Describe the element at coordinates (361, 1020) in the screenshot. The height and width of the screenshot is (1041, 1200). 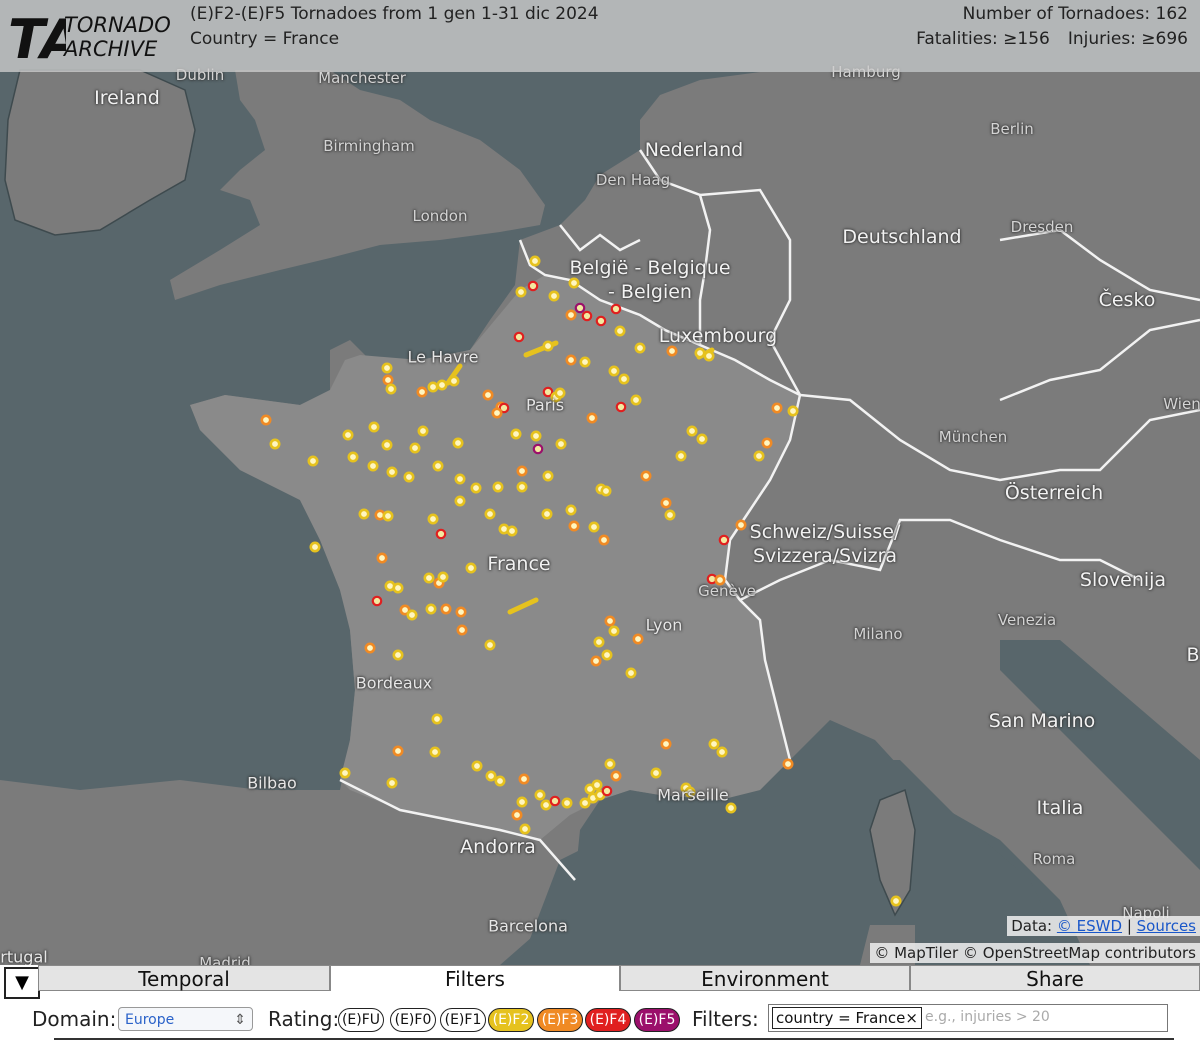
I see `rating-pill-efu: (E)FU` at that location.